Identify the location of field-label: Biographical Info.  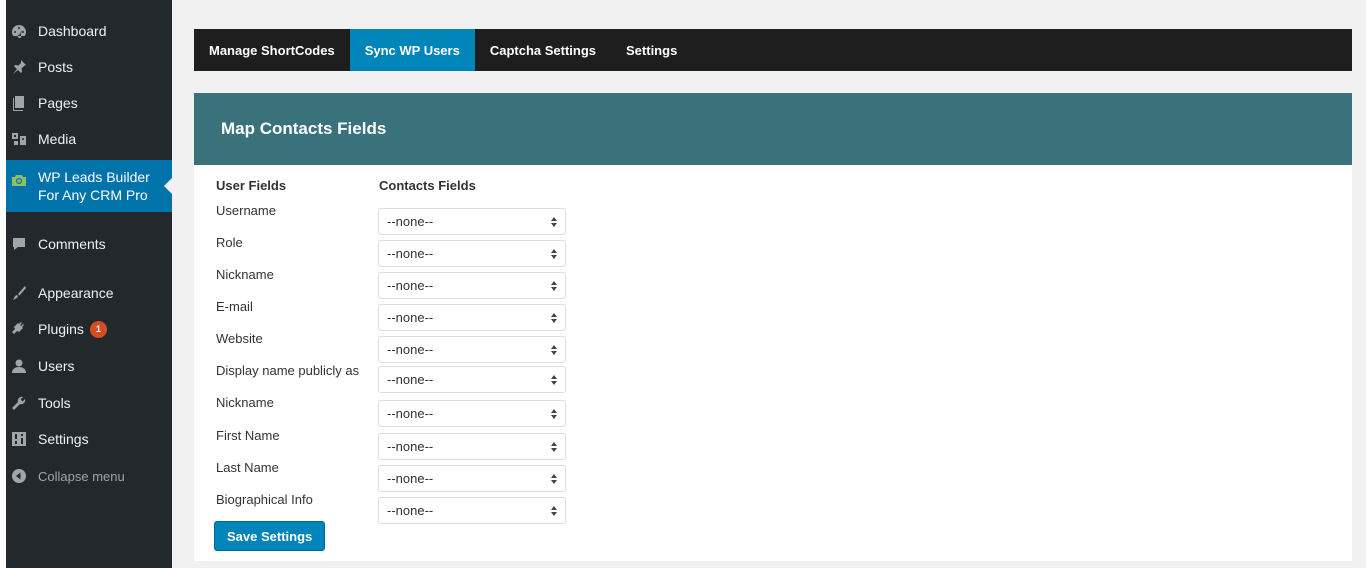
(264, 499).